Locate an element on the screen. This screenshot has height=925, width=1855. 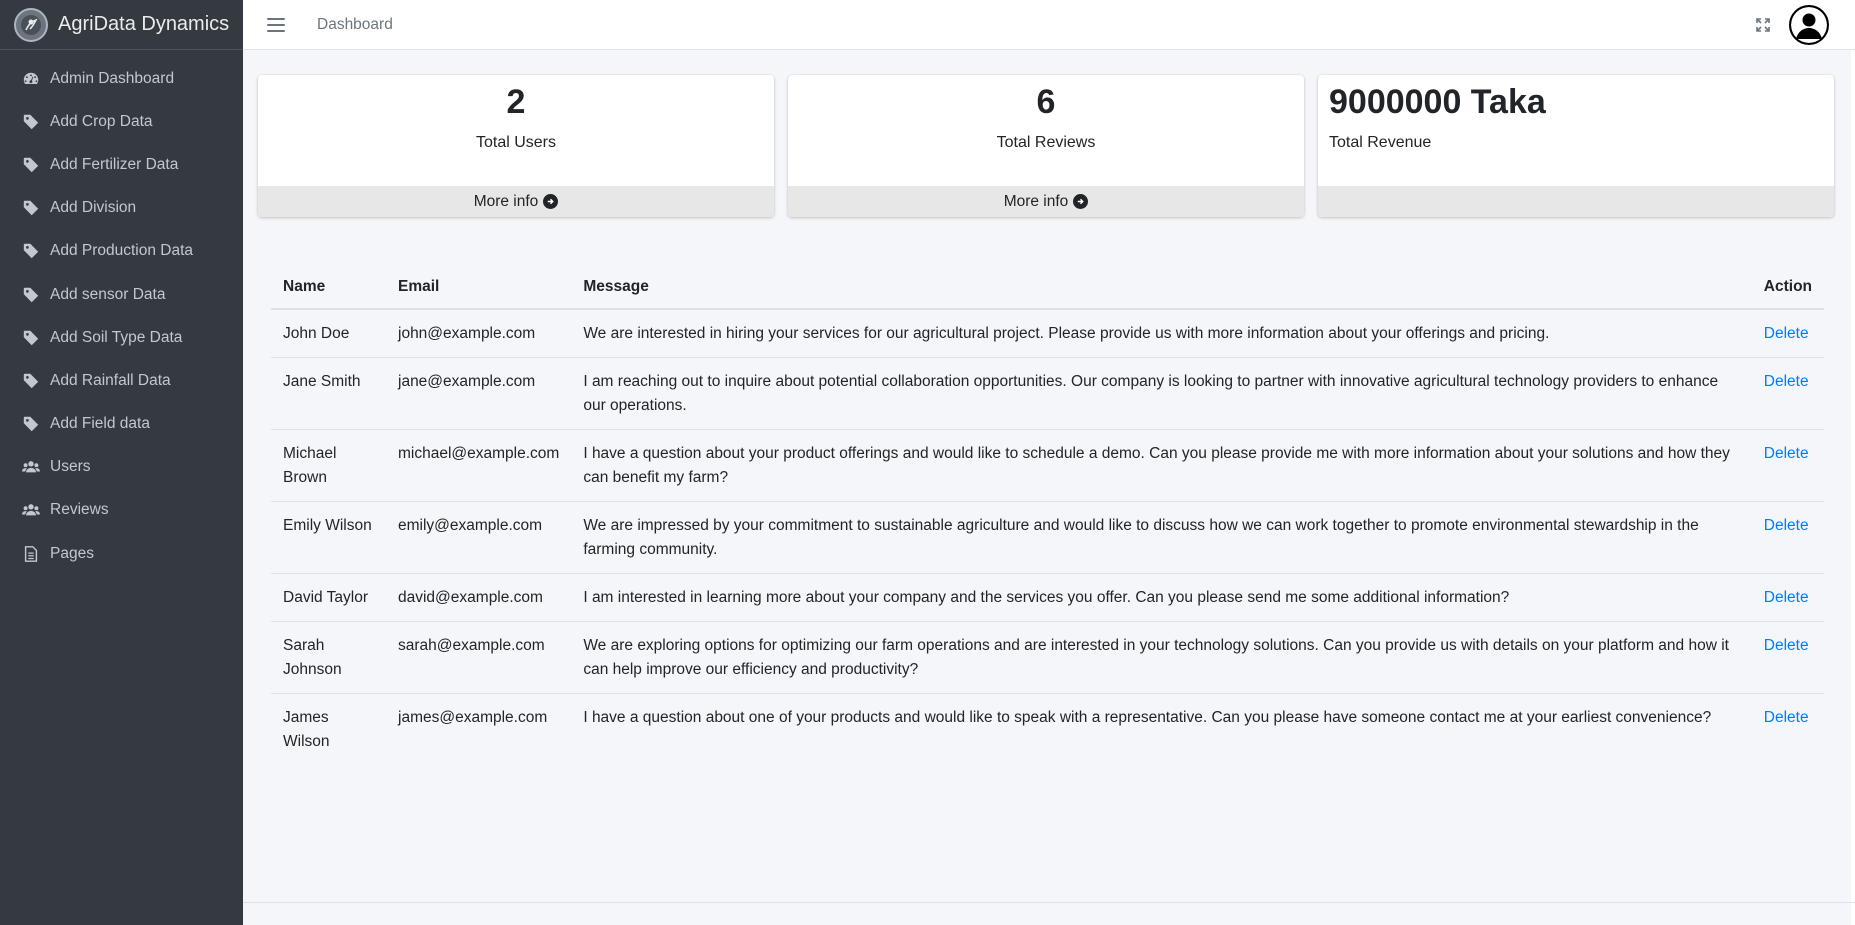
sidebar-item-label: Add Division is located at coordinates (93, 208).